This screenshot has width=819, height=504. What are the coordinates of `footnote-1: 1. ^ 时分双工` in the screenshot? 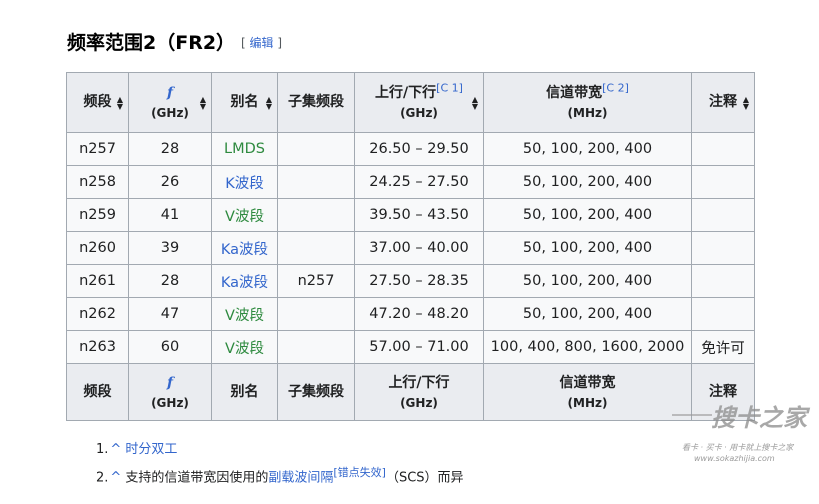 It's located at (137, 449).